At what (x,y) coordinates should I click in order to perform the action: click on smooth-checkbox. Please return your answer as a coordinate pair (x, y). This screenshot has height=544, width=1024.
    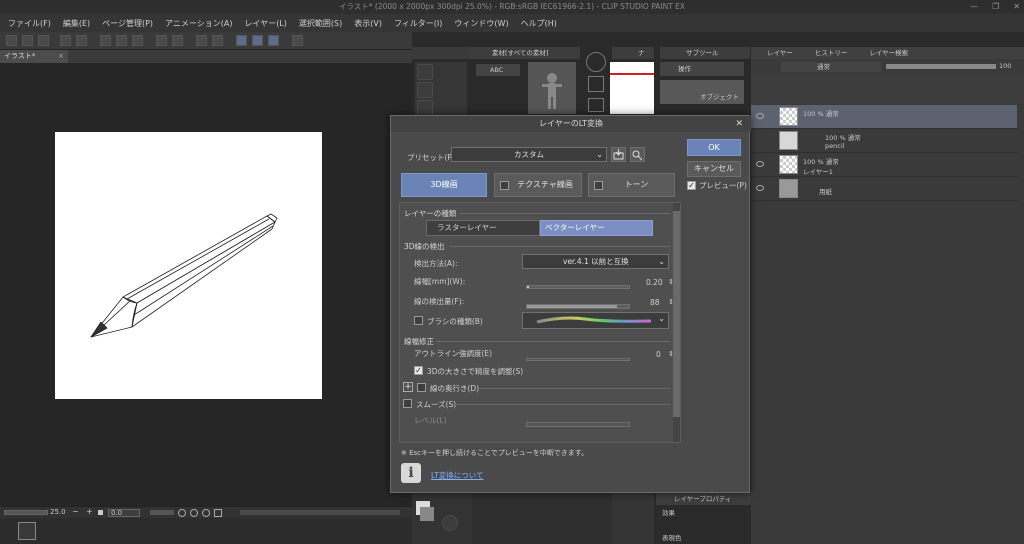
    Looking at the image, I should click on (407, 403).